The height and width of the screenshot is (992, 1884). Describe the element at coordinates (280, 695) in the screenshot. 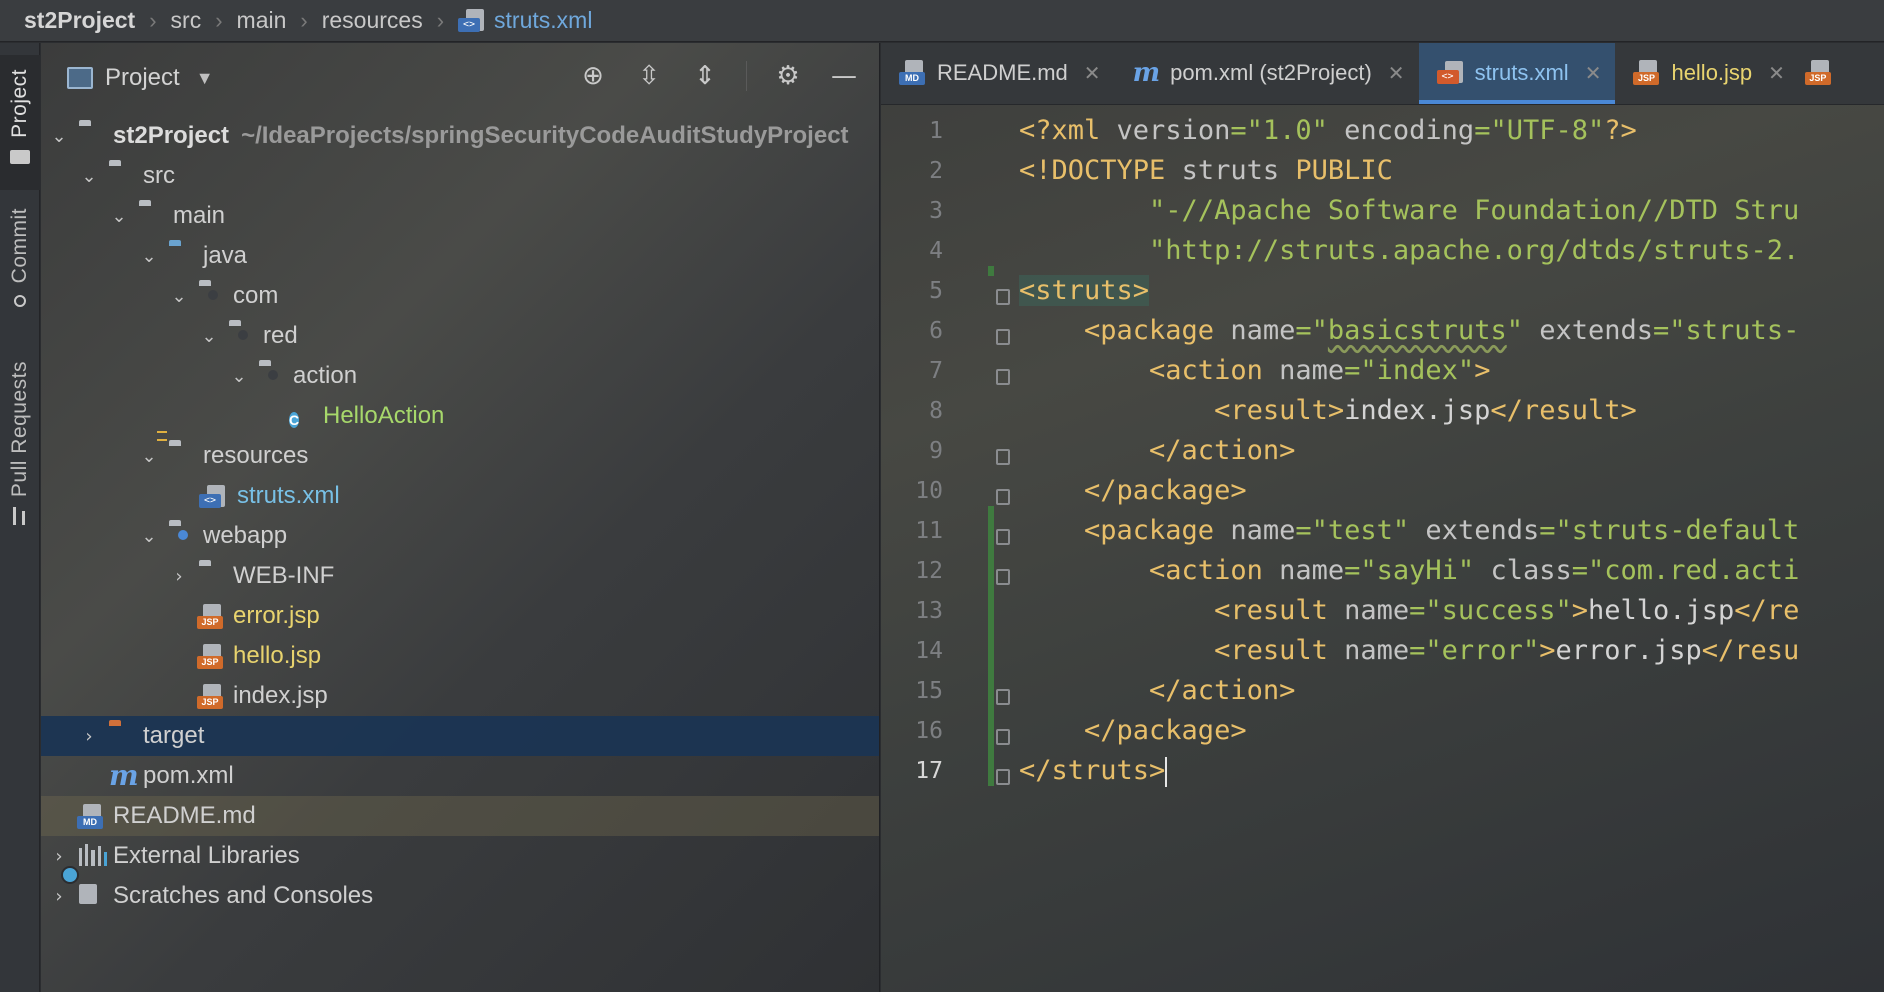

I see `tree-item-label: index.jsp` at that location.